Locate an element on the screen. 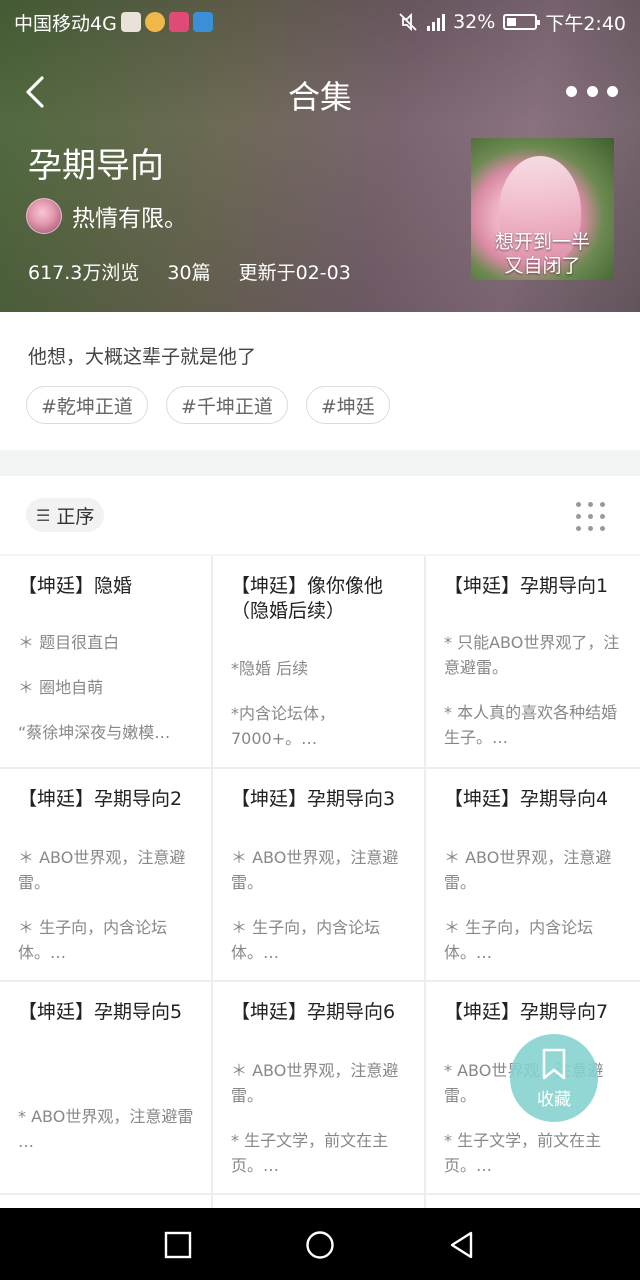 Image resolution: width=640 pixels, height=1280 pixels. article-title: 【坤廷】孕期导向7 is located at coordinates (526, 1012).